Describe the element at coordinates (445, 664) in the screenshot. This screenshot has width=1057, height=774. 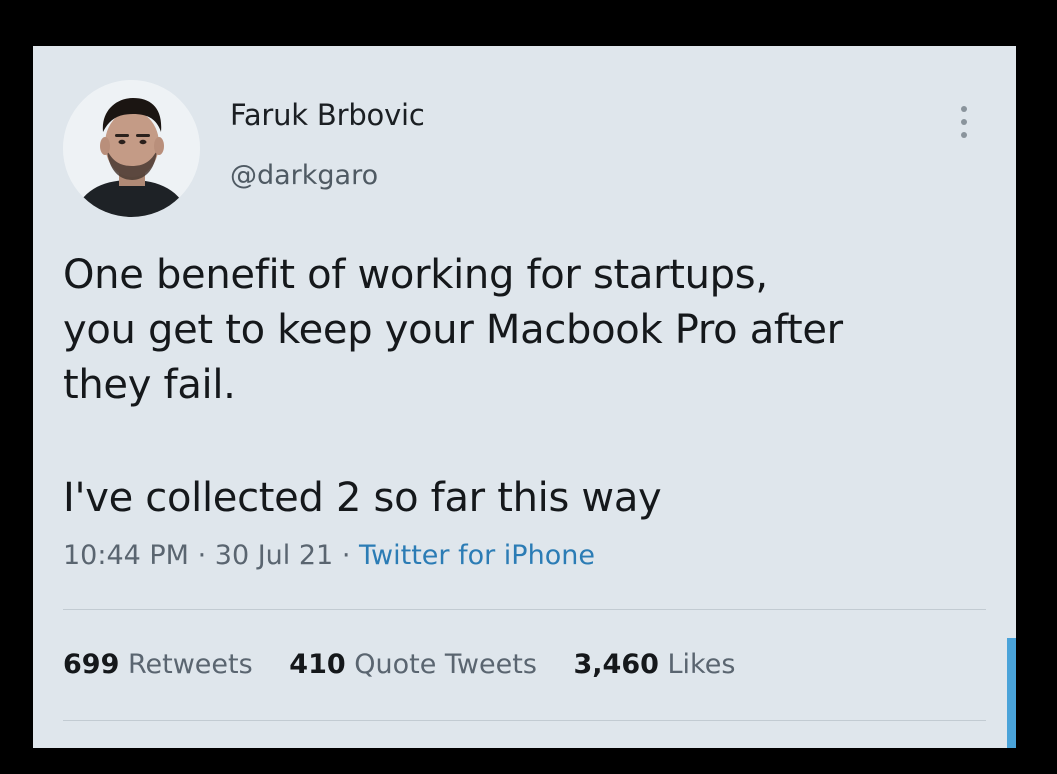
I see `quote-tweets-label: Quote Tweets` at that location.